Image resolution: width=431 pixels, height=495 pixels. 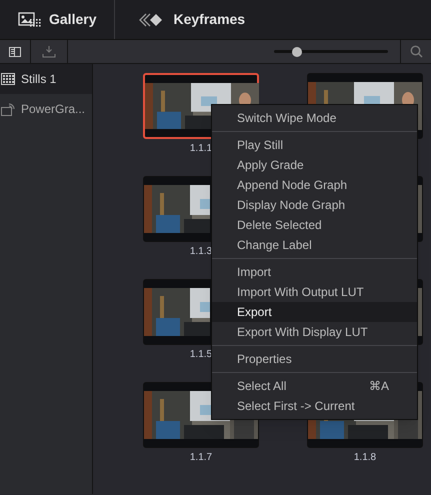 What do you see at coordinates (365, 458) in the screenshot?
I see `still-label: 1.1.8` at bounding box center [365, 458].